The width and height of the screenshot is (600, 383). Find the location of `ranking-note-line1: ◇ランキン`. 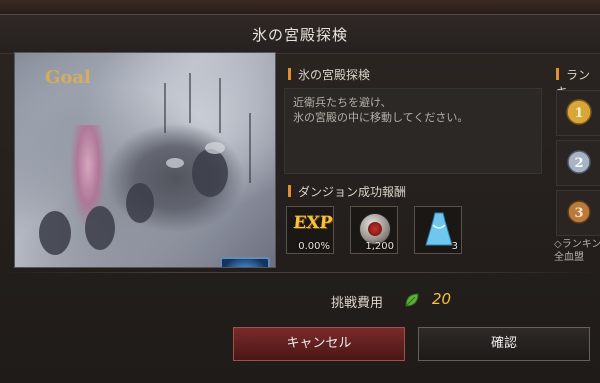

ranking-note-line1: ◇ランキン is located at coordinates (577, 244).